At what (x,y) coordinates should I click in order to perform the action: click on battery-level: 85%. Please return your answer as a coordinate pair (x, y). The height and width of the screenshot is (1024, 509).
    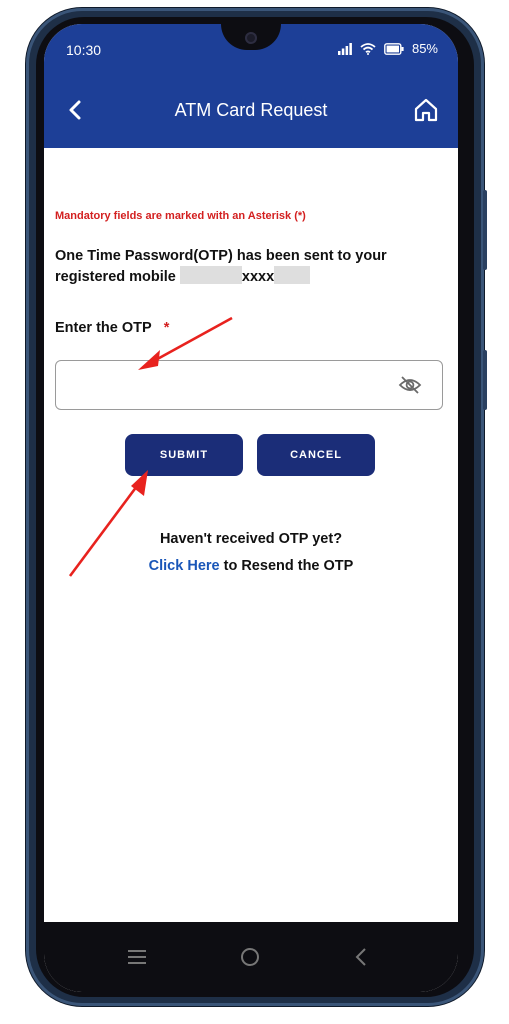
    Looking at the image, I should click on (424, 48).